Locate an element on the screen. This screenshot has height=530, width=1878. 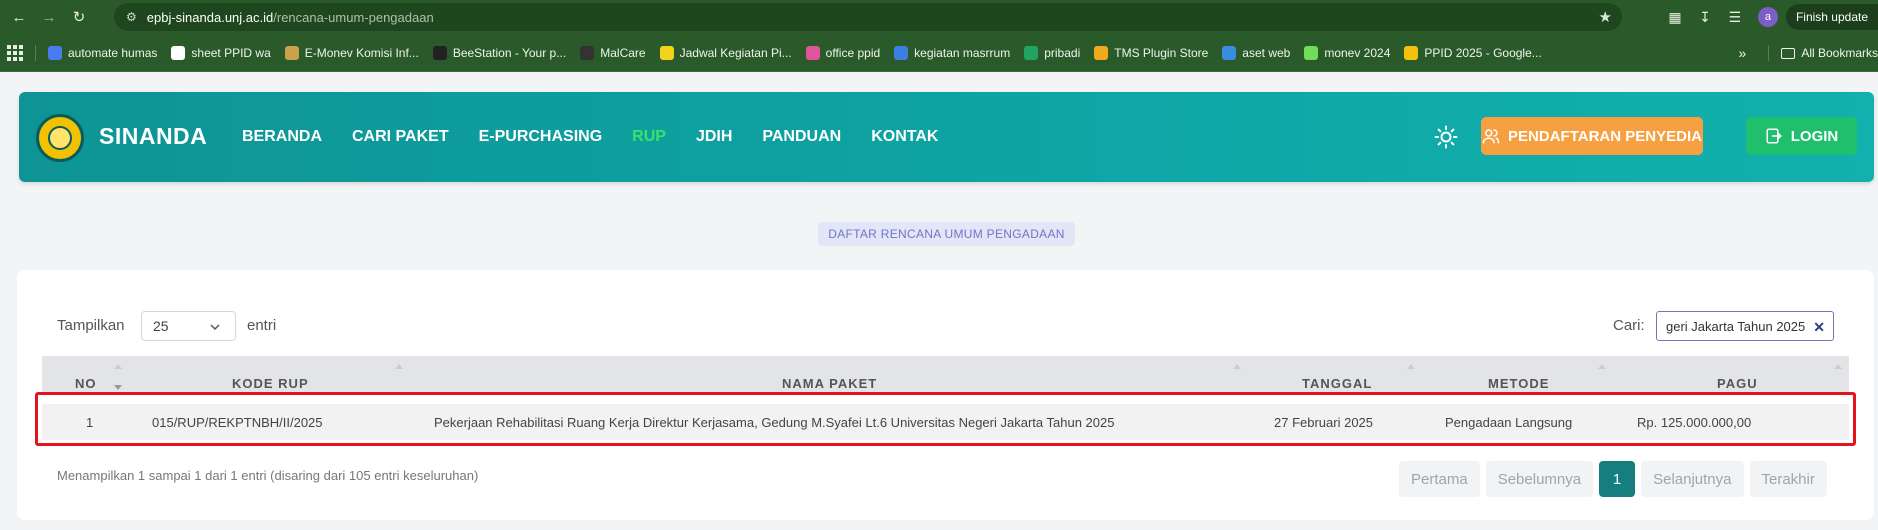
next-page-button: Selanjutnya is located at coordinates (1692, 479).